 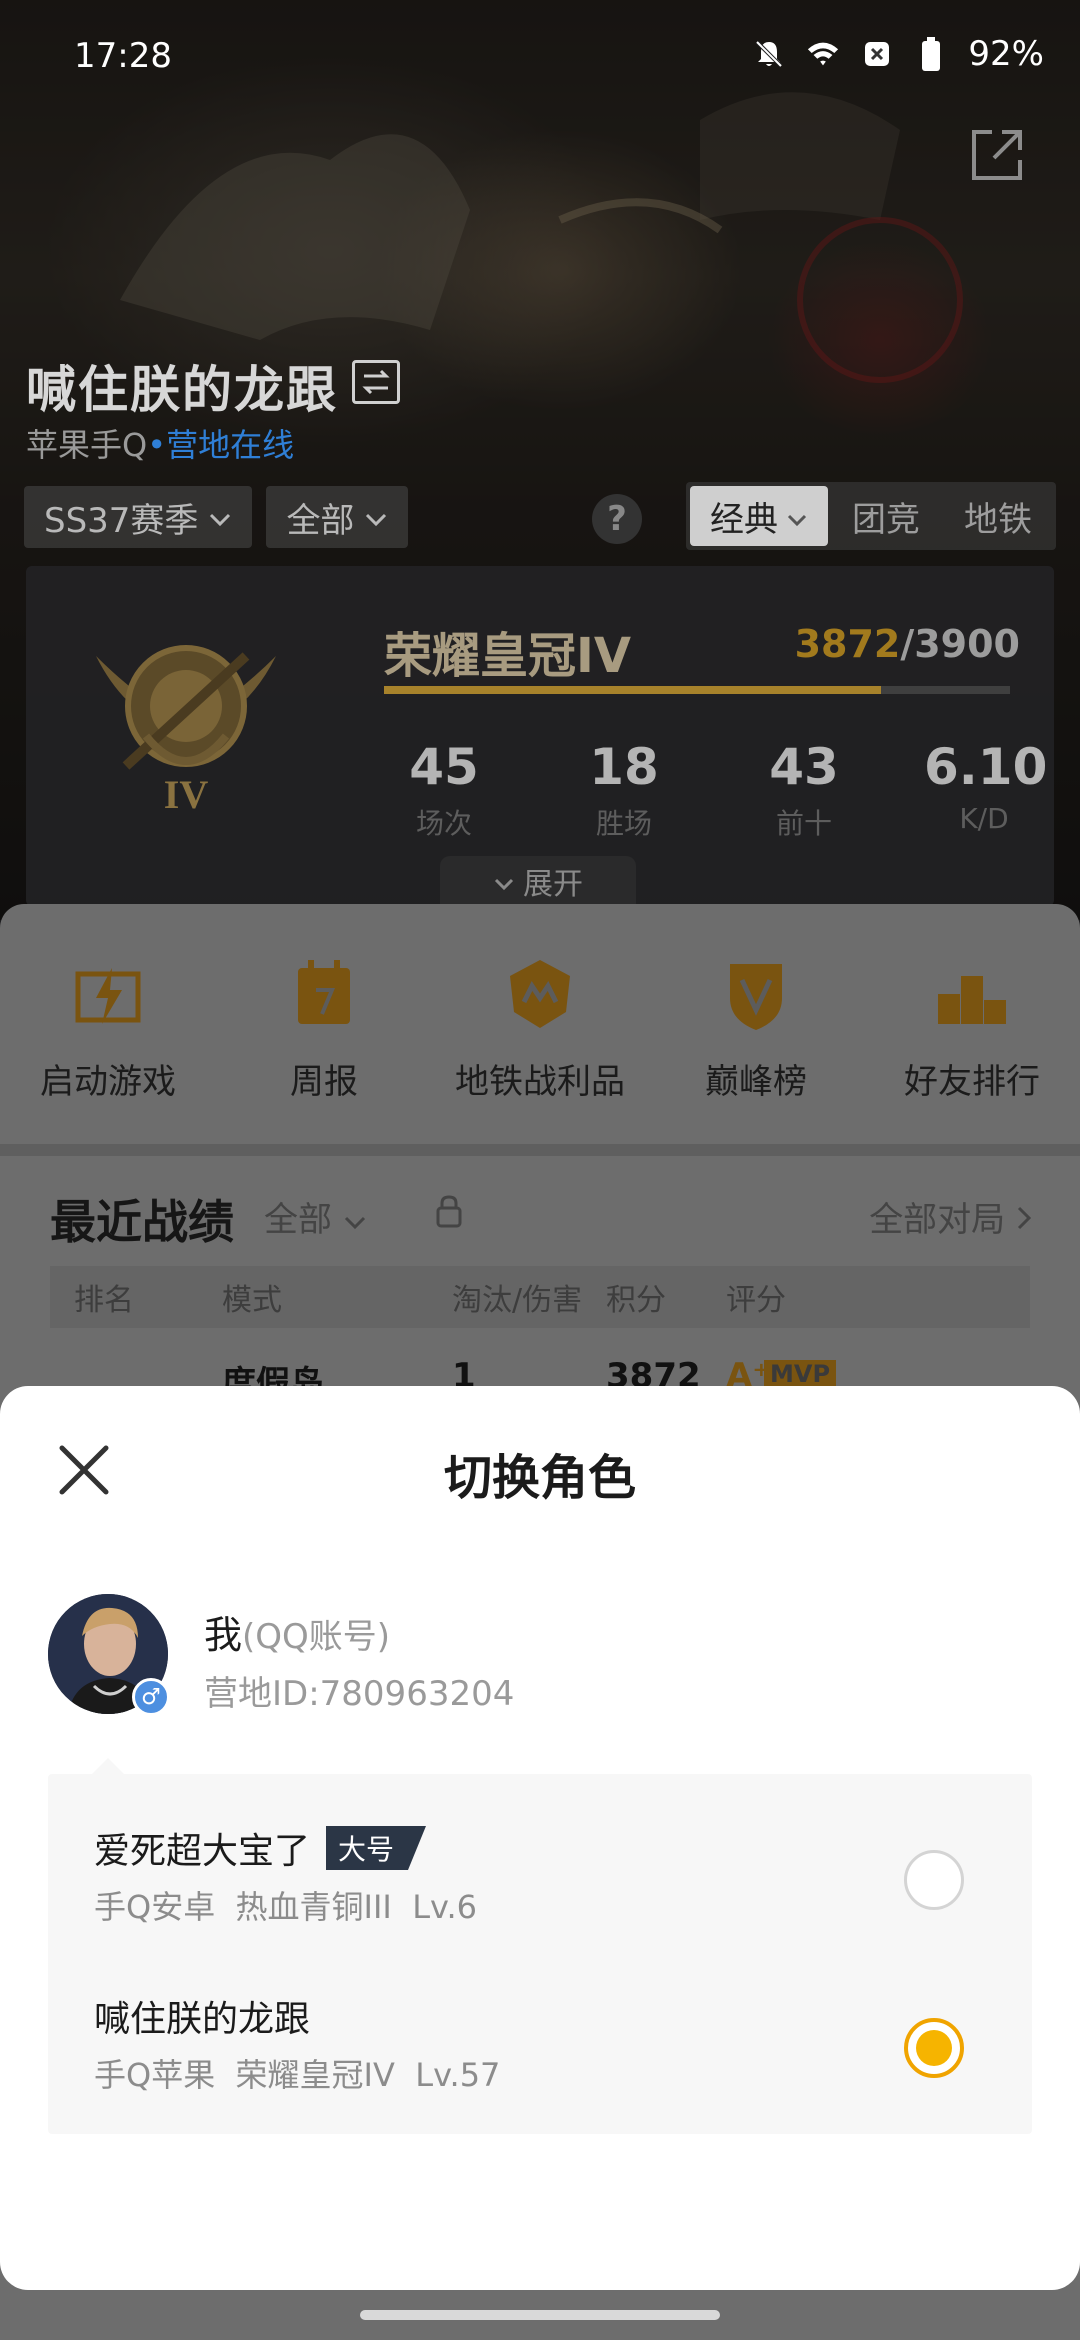 What do you see at coordinates (315, 2075) in the screenshot?
I see `role-rank: 荣耀皇冠IV` at bounding box center [315, 2075].